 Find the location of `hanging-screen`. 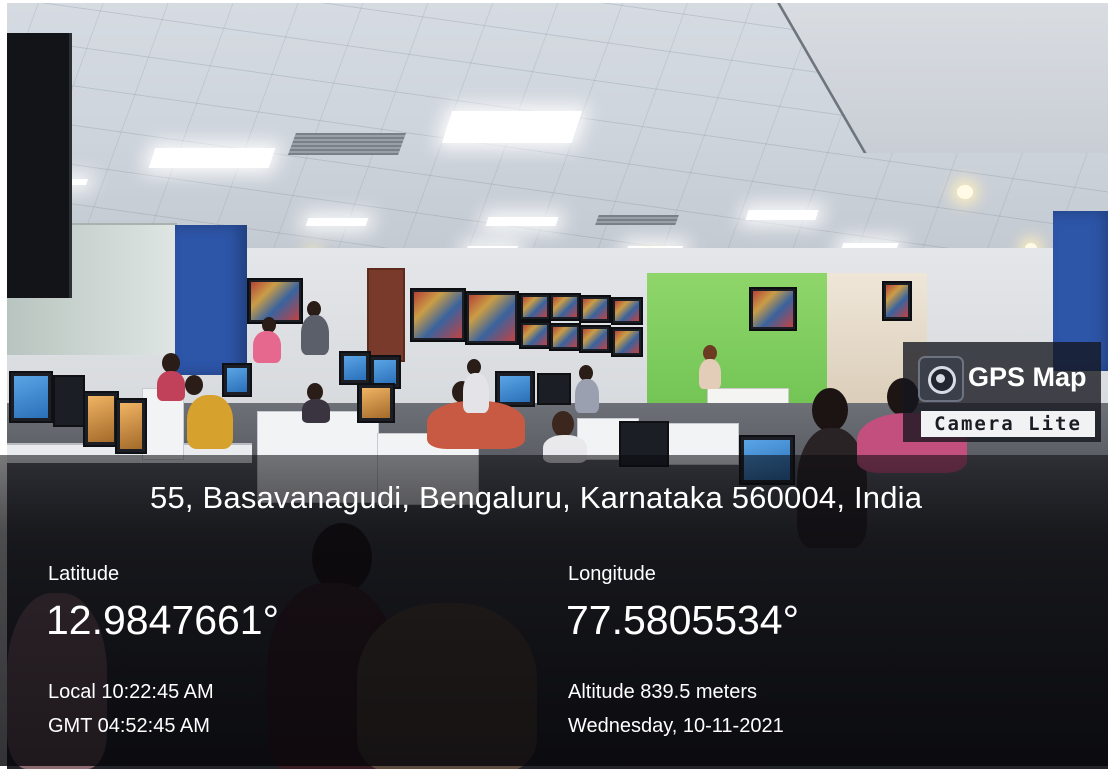

hanging-screen is located at coordinates (39, 165).